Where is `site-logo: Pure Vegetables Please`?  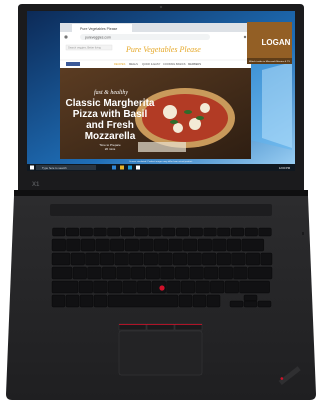 site-logo: Pure Vegetables Please is located at coordinates (163, 49).